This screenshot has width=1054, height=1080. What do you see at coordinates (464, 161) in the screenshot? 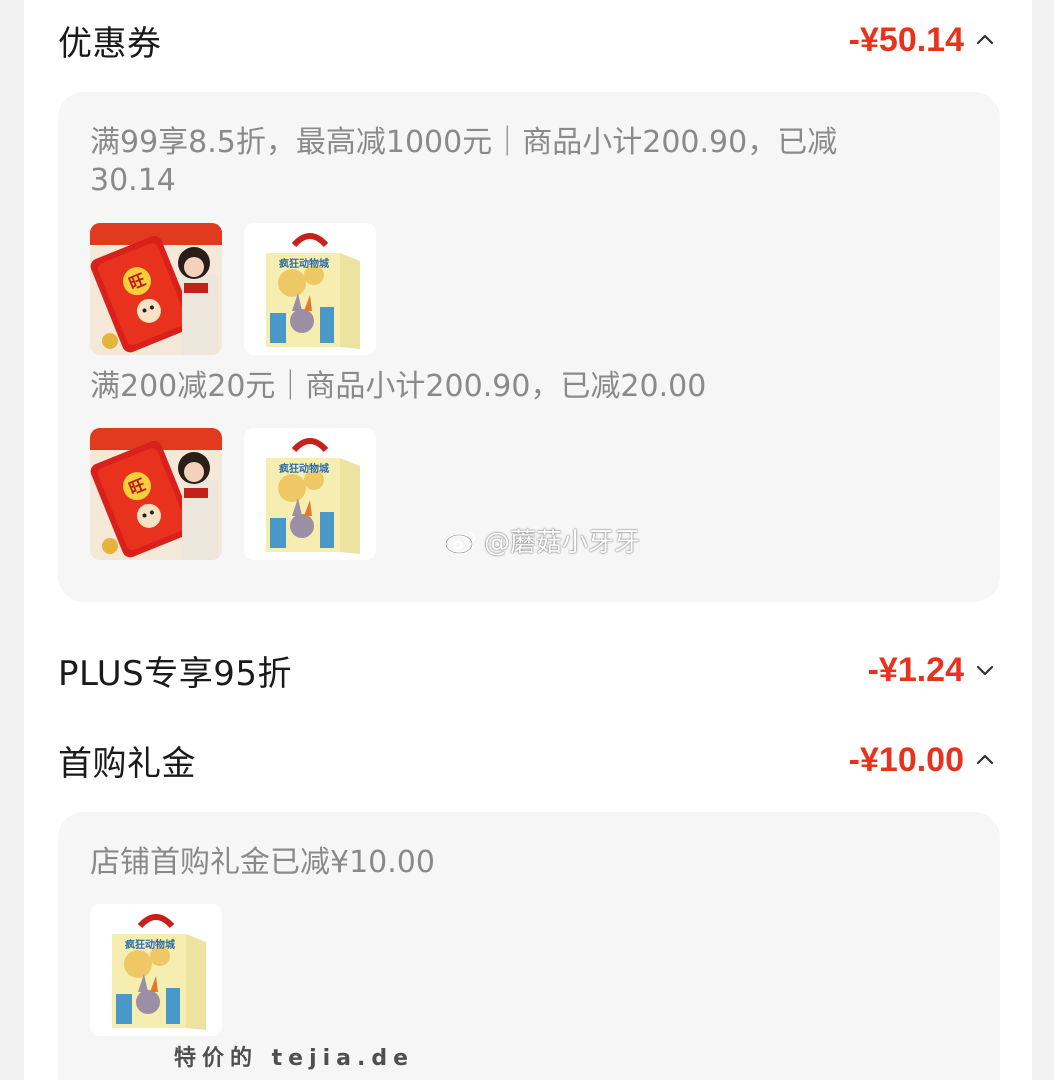
I see `coupon-rule-1-text: 满99享8.5折，最高减1000元｜商品小计200.90，已减30.14` at bounding box center [464, 161].